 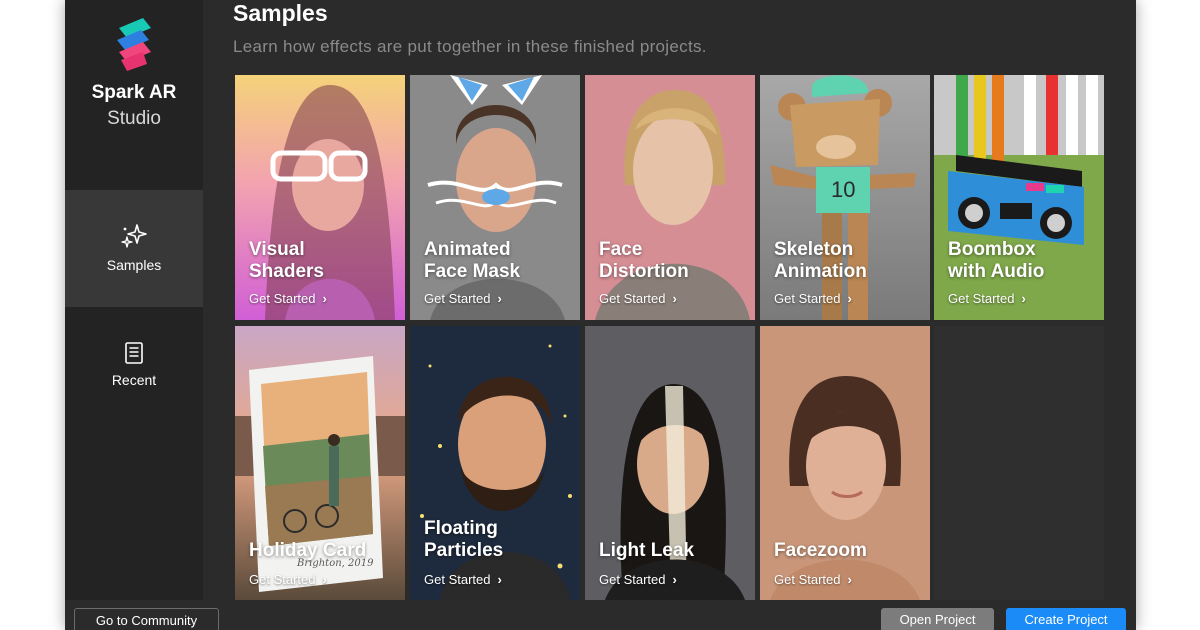 I want to click on card-title: Animation, so click(x=820, y=271).